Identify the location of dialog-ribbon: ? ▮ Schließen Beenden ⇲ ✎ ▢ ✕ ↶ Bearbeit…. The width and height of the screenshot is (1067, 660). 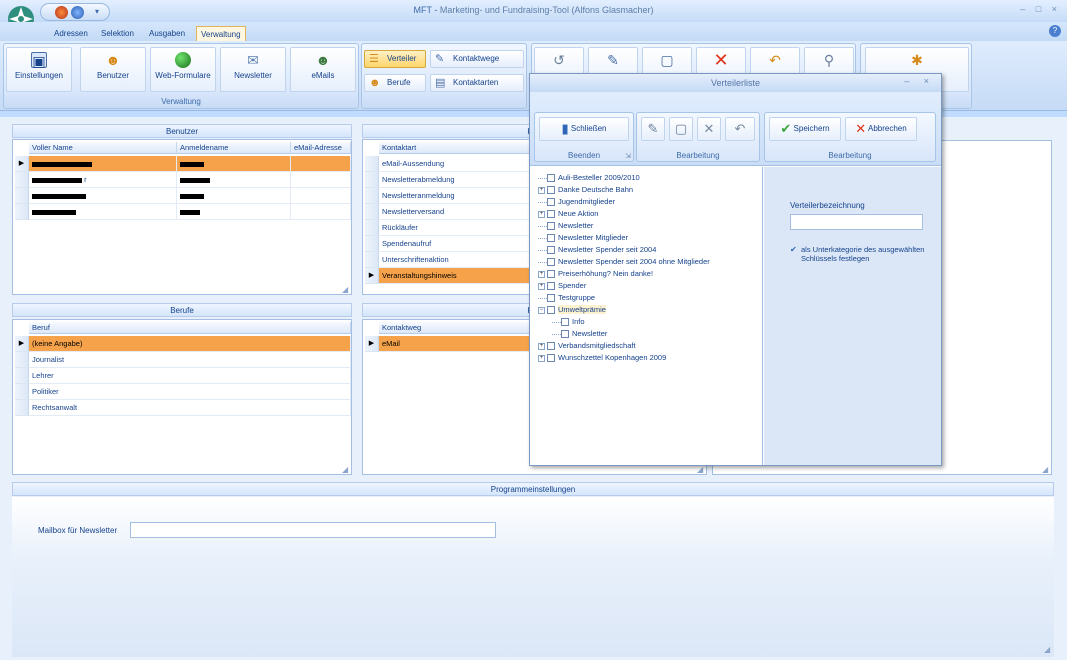
(735, 129).